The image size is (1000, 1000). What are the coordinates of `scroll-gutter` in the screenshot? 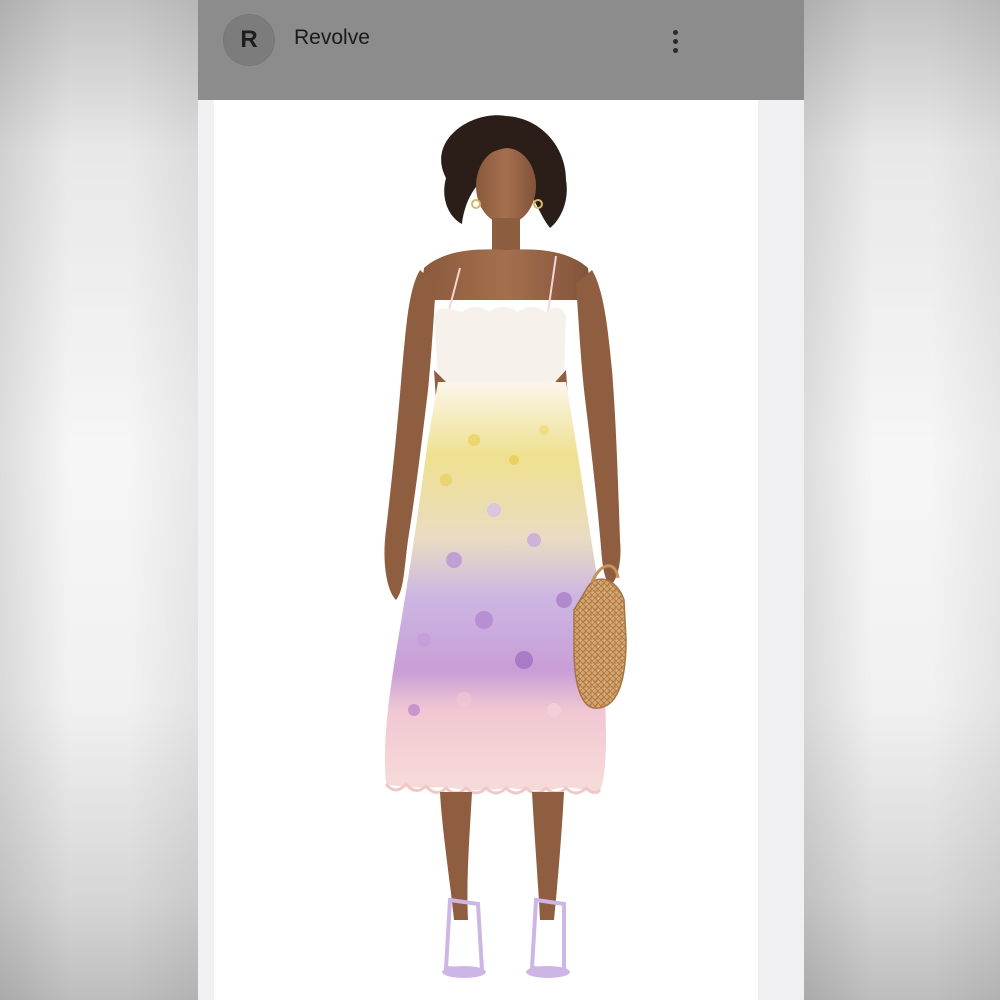 It's located at (781, 550).